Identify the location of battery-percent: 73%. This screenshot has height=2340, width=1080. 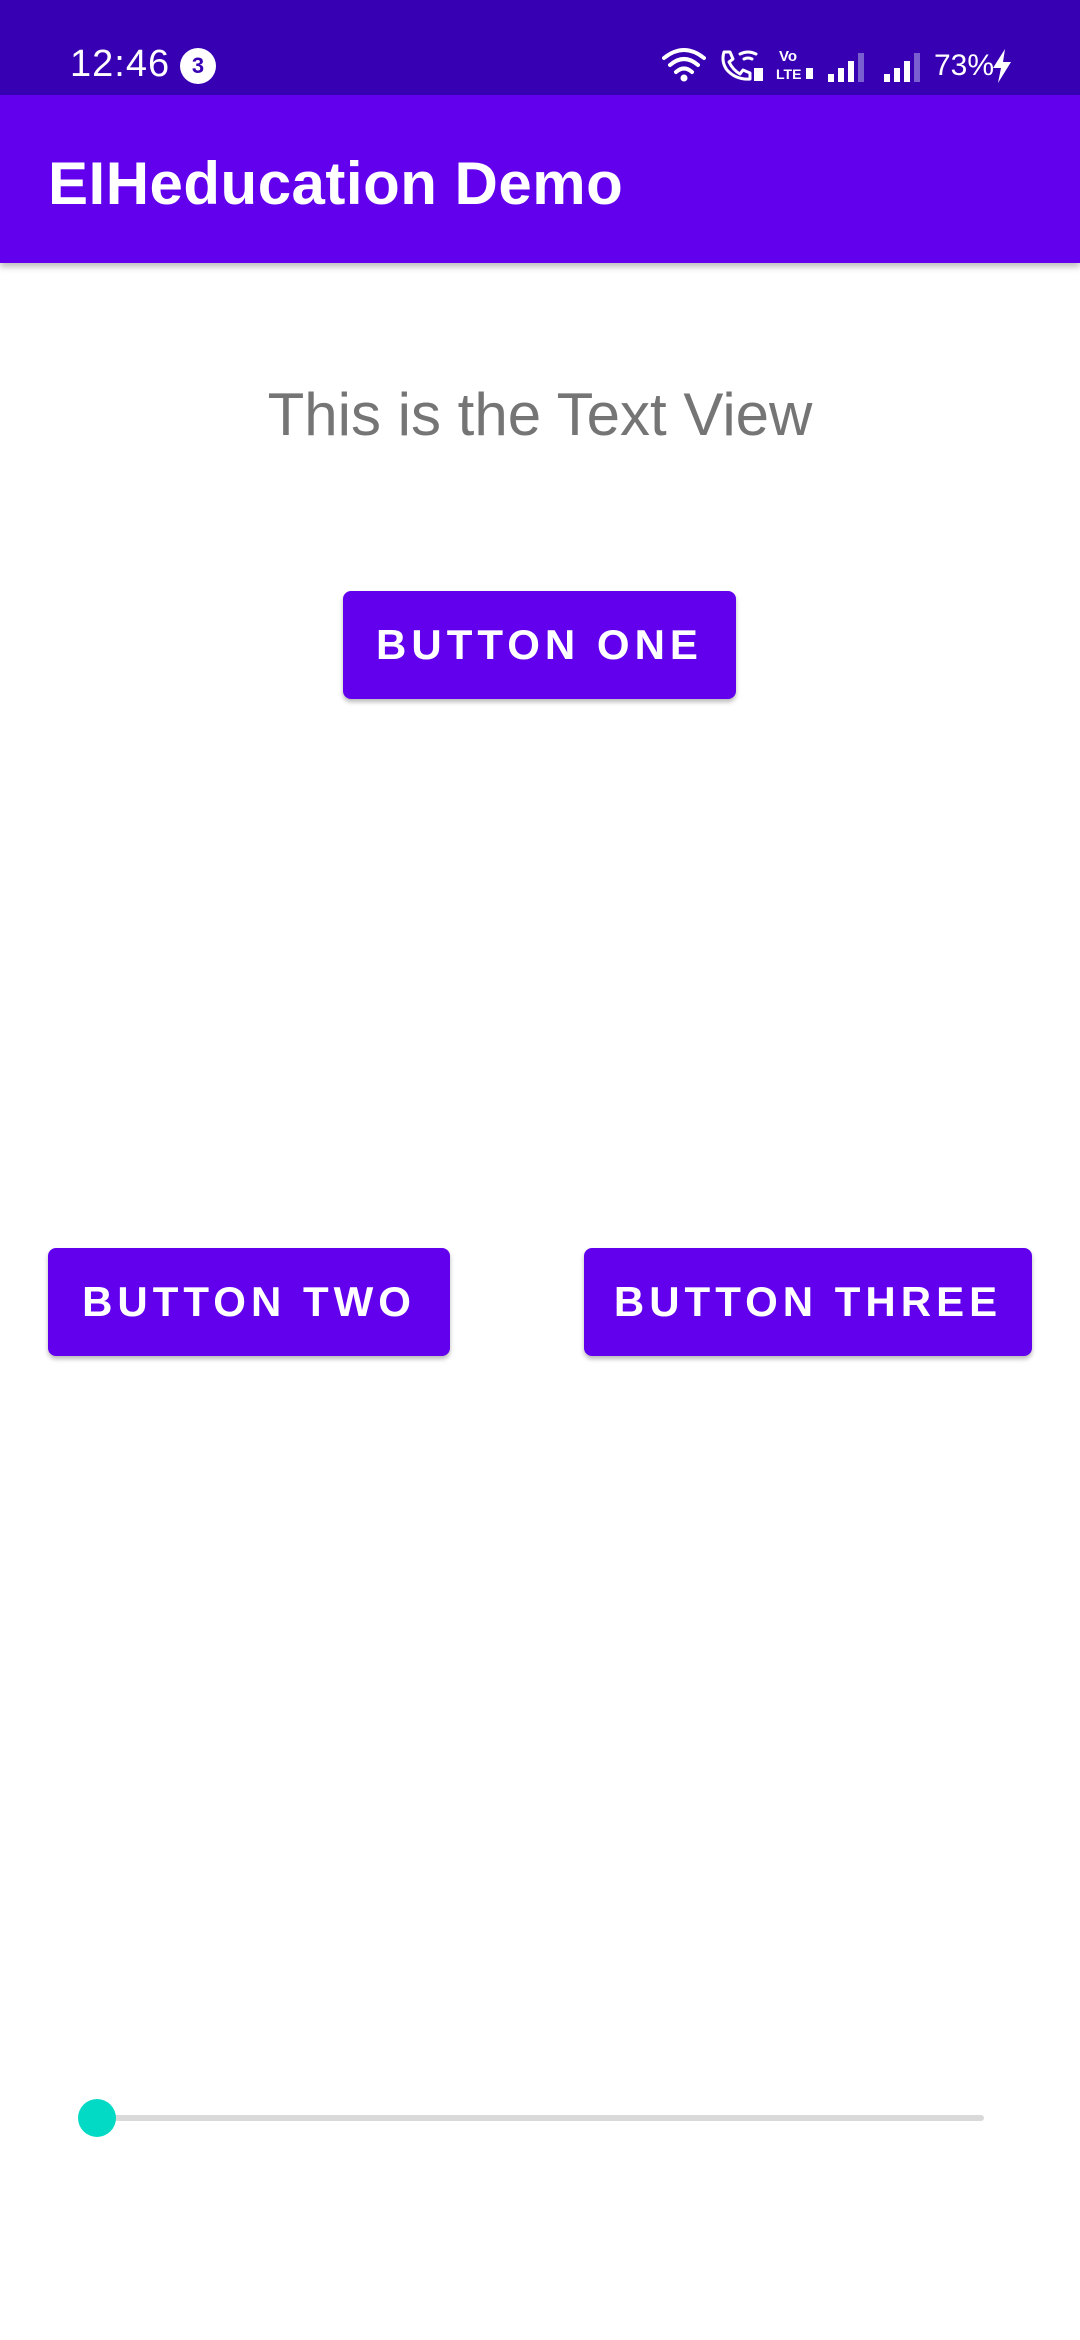
(964, 65).